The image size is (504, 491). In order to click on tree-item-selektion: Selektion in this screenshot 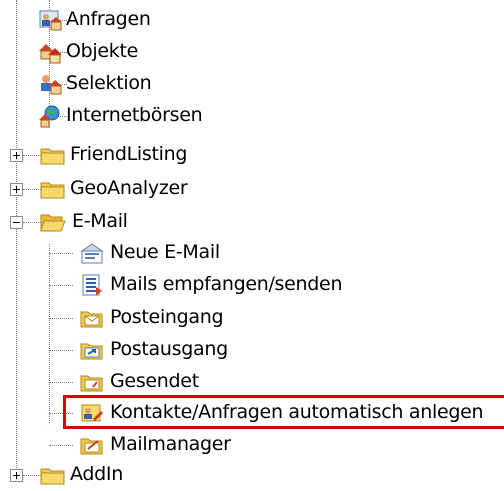, I will do `click(252, 84)`.